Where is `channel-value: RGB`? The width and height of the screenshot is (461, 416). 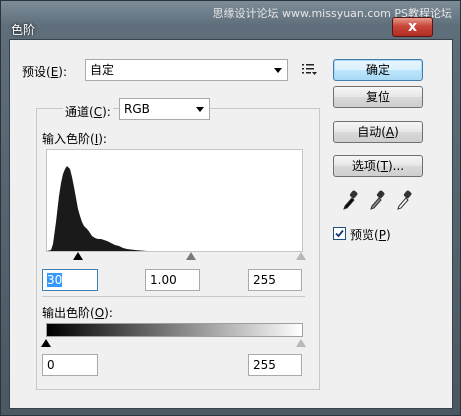 channel-value: RGB is located at coordinates (137, 109).